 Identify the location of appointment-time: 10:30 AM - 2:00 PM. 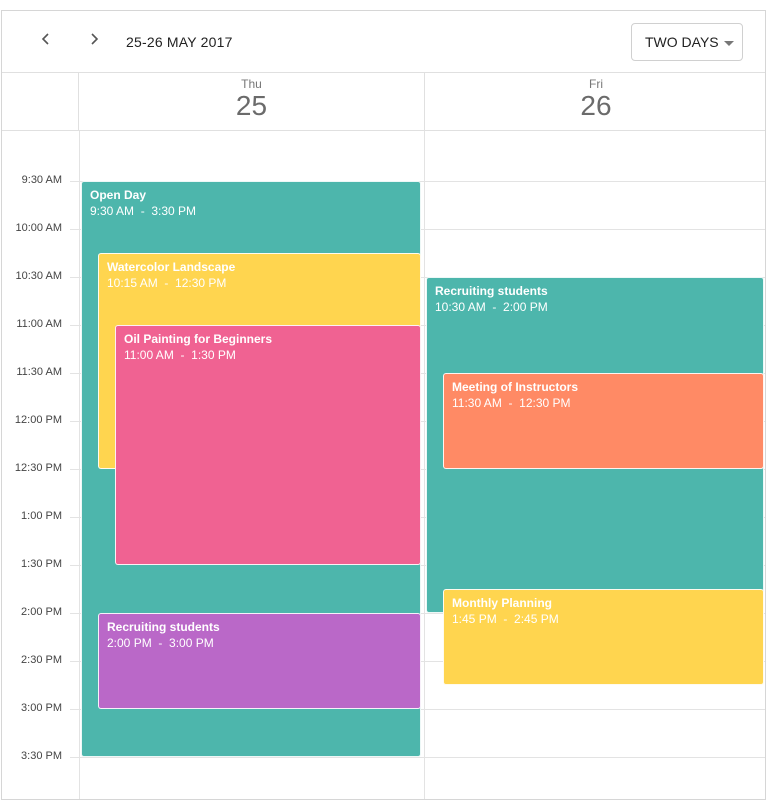
(491, 307).